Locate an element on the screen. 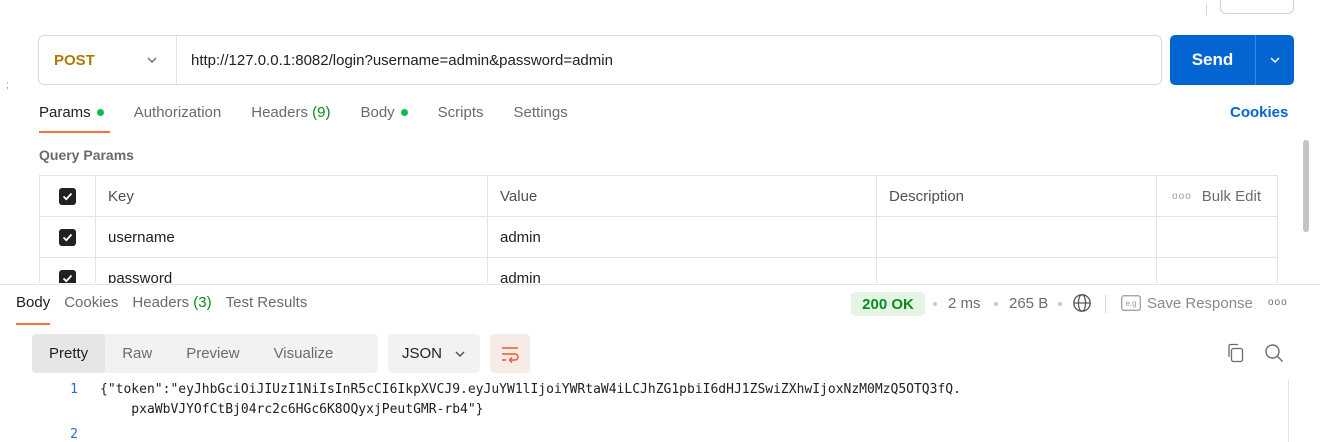 This screenshot has width=1320, height=442. tab-headers: Headers (9) is located at coordinates (290, 112).